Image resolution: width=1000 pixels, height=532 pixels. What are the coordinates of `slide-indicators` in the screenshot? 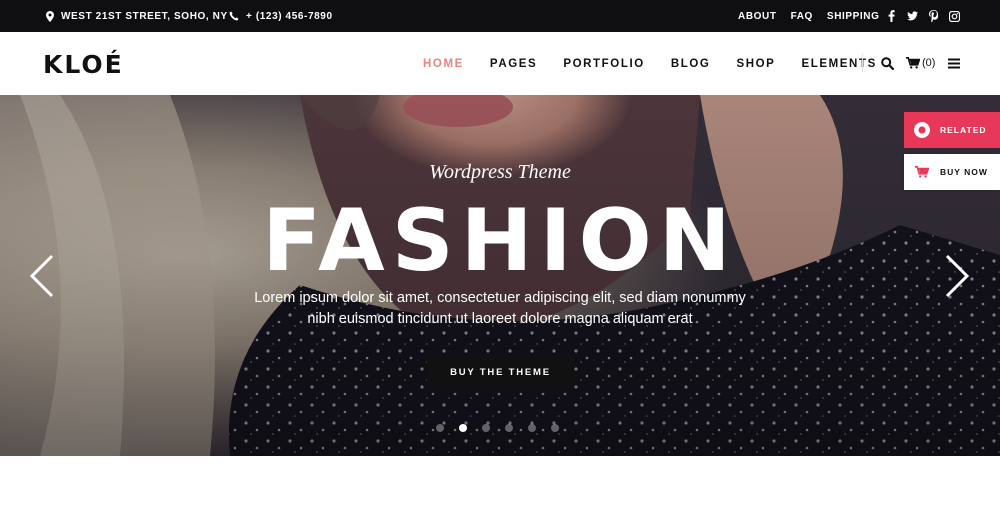 It's located at (505, 429).